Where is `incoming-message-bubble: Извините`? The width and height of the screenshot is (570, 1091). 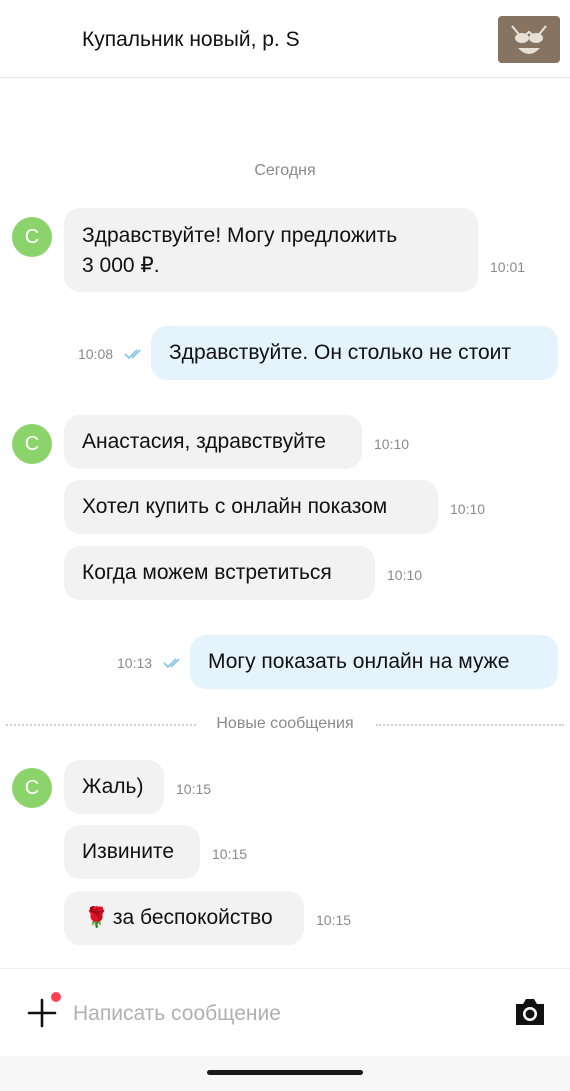 incoming-message-bubble: Извините is located at coordinates (132, 852).